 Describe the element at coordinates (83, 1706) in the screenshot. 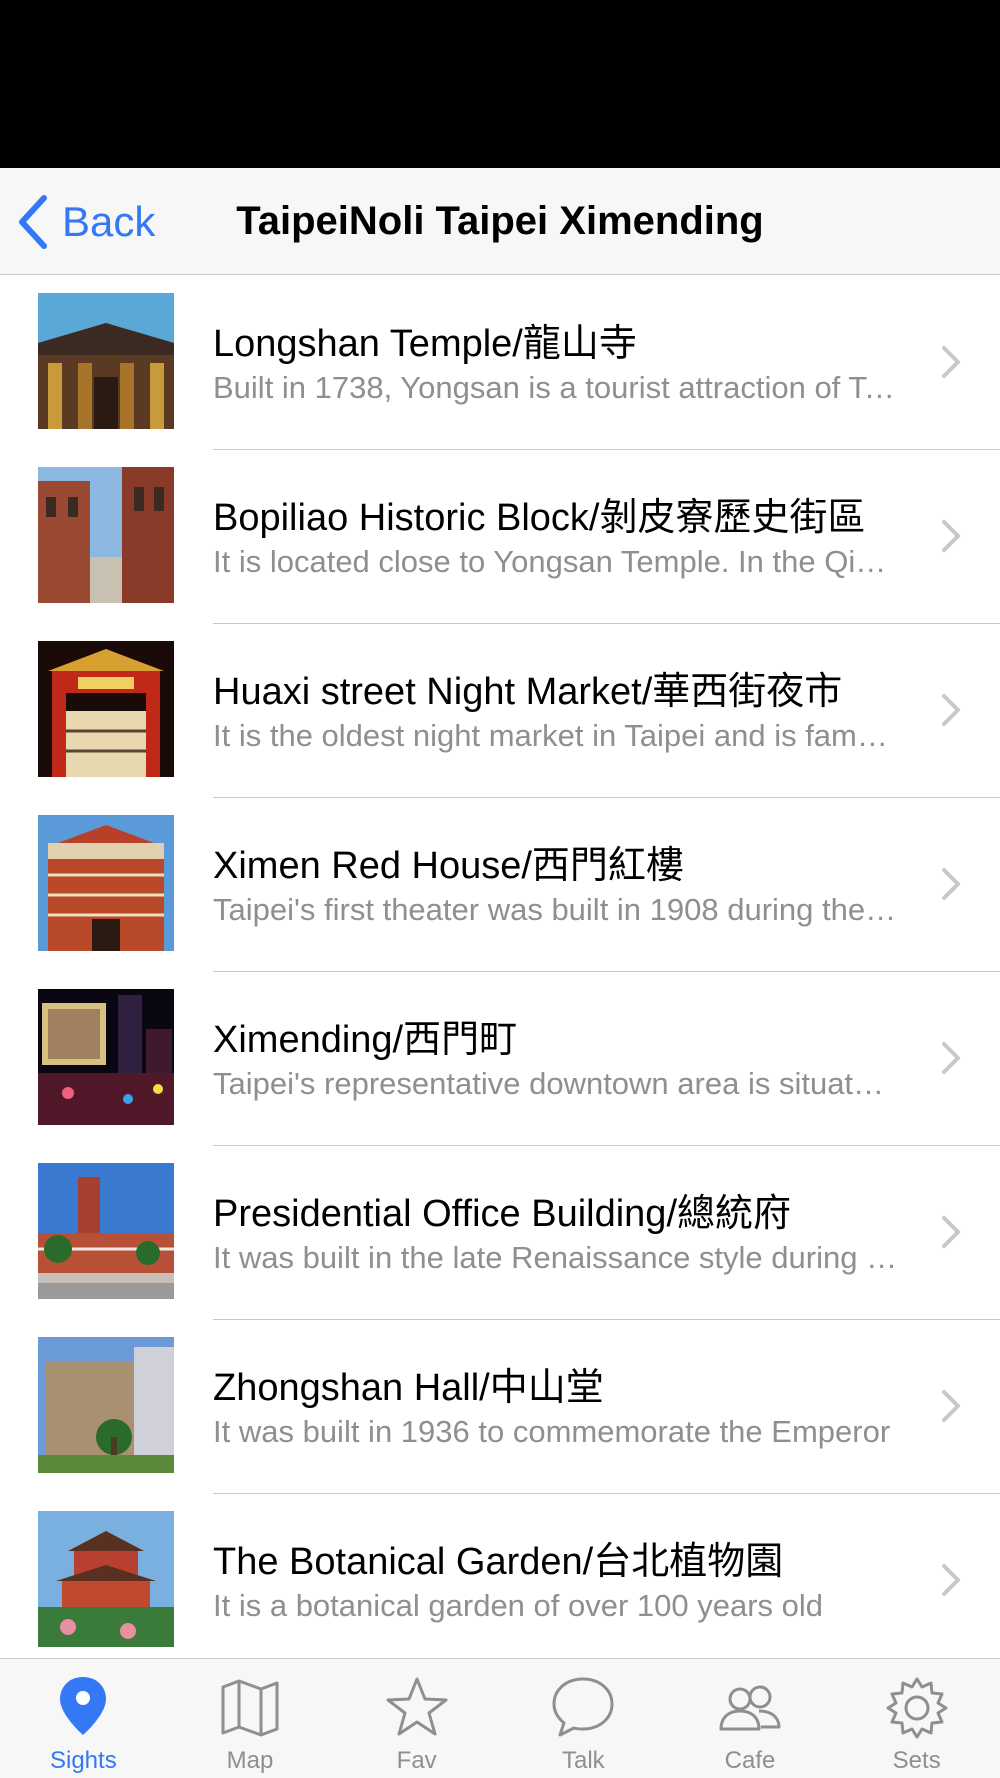

I see `map-pin-icon` at that location.